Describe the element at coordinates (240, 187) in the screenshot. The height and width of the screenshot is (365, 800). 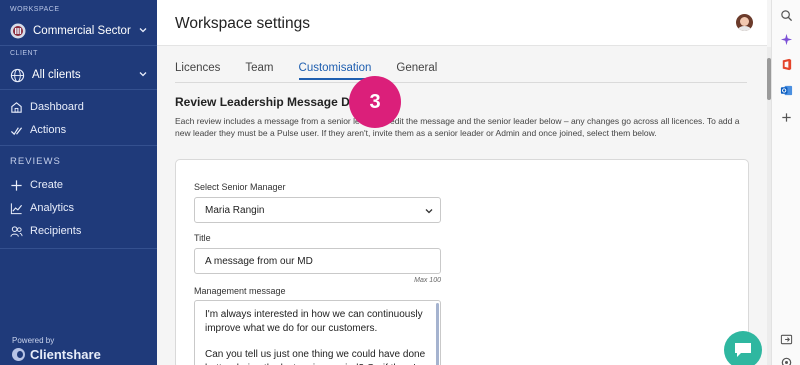
I see `manager-label: Select Senior Manager` at that location.